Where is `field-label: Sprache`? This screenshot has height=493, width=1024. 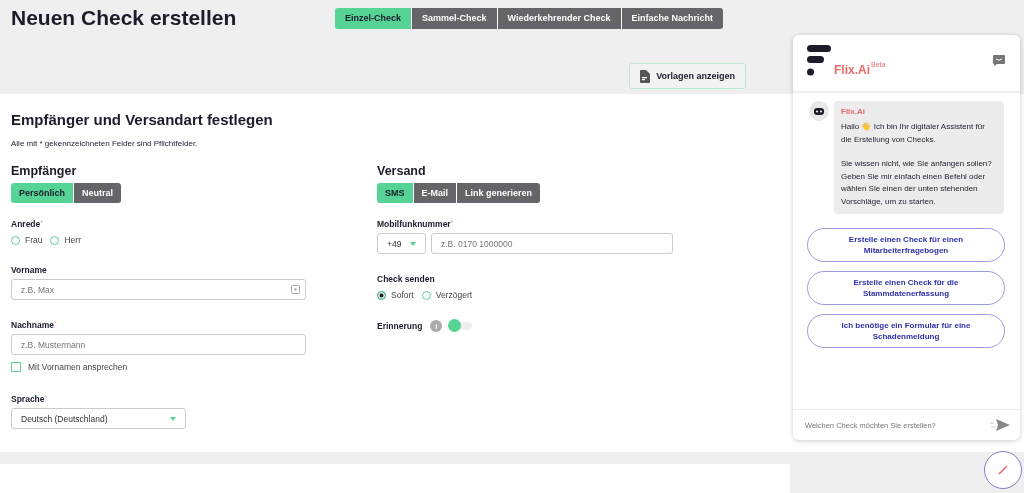
field-label: Sprache is located at coordinates (28, 399).